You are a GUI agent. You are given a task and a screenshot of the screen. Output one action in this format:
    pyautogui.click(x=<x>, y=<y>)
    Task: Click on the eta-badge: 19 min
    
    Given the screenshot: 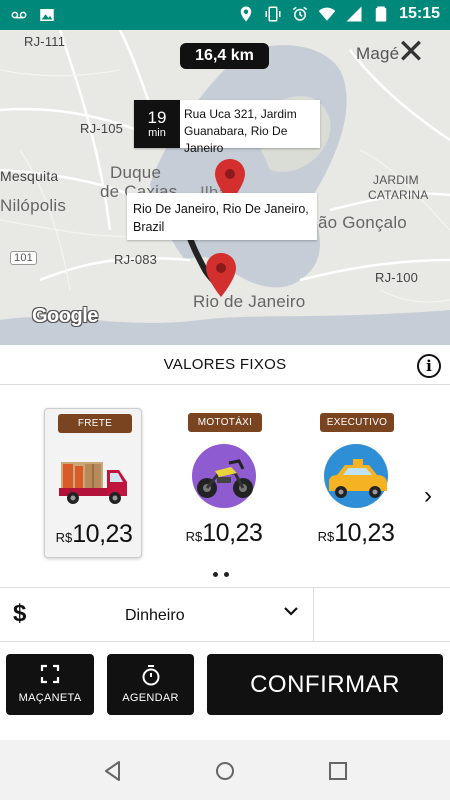 What is the action you would take?
    pyautogui.click(x=157, y=124)
    